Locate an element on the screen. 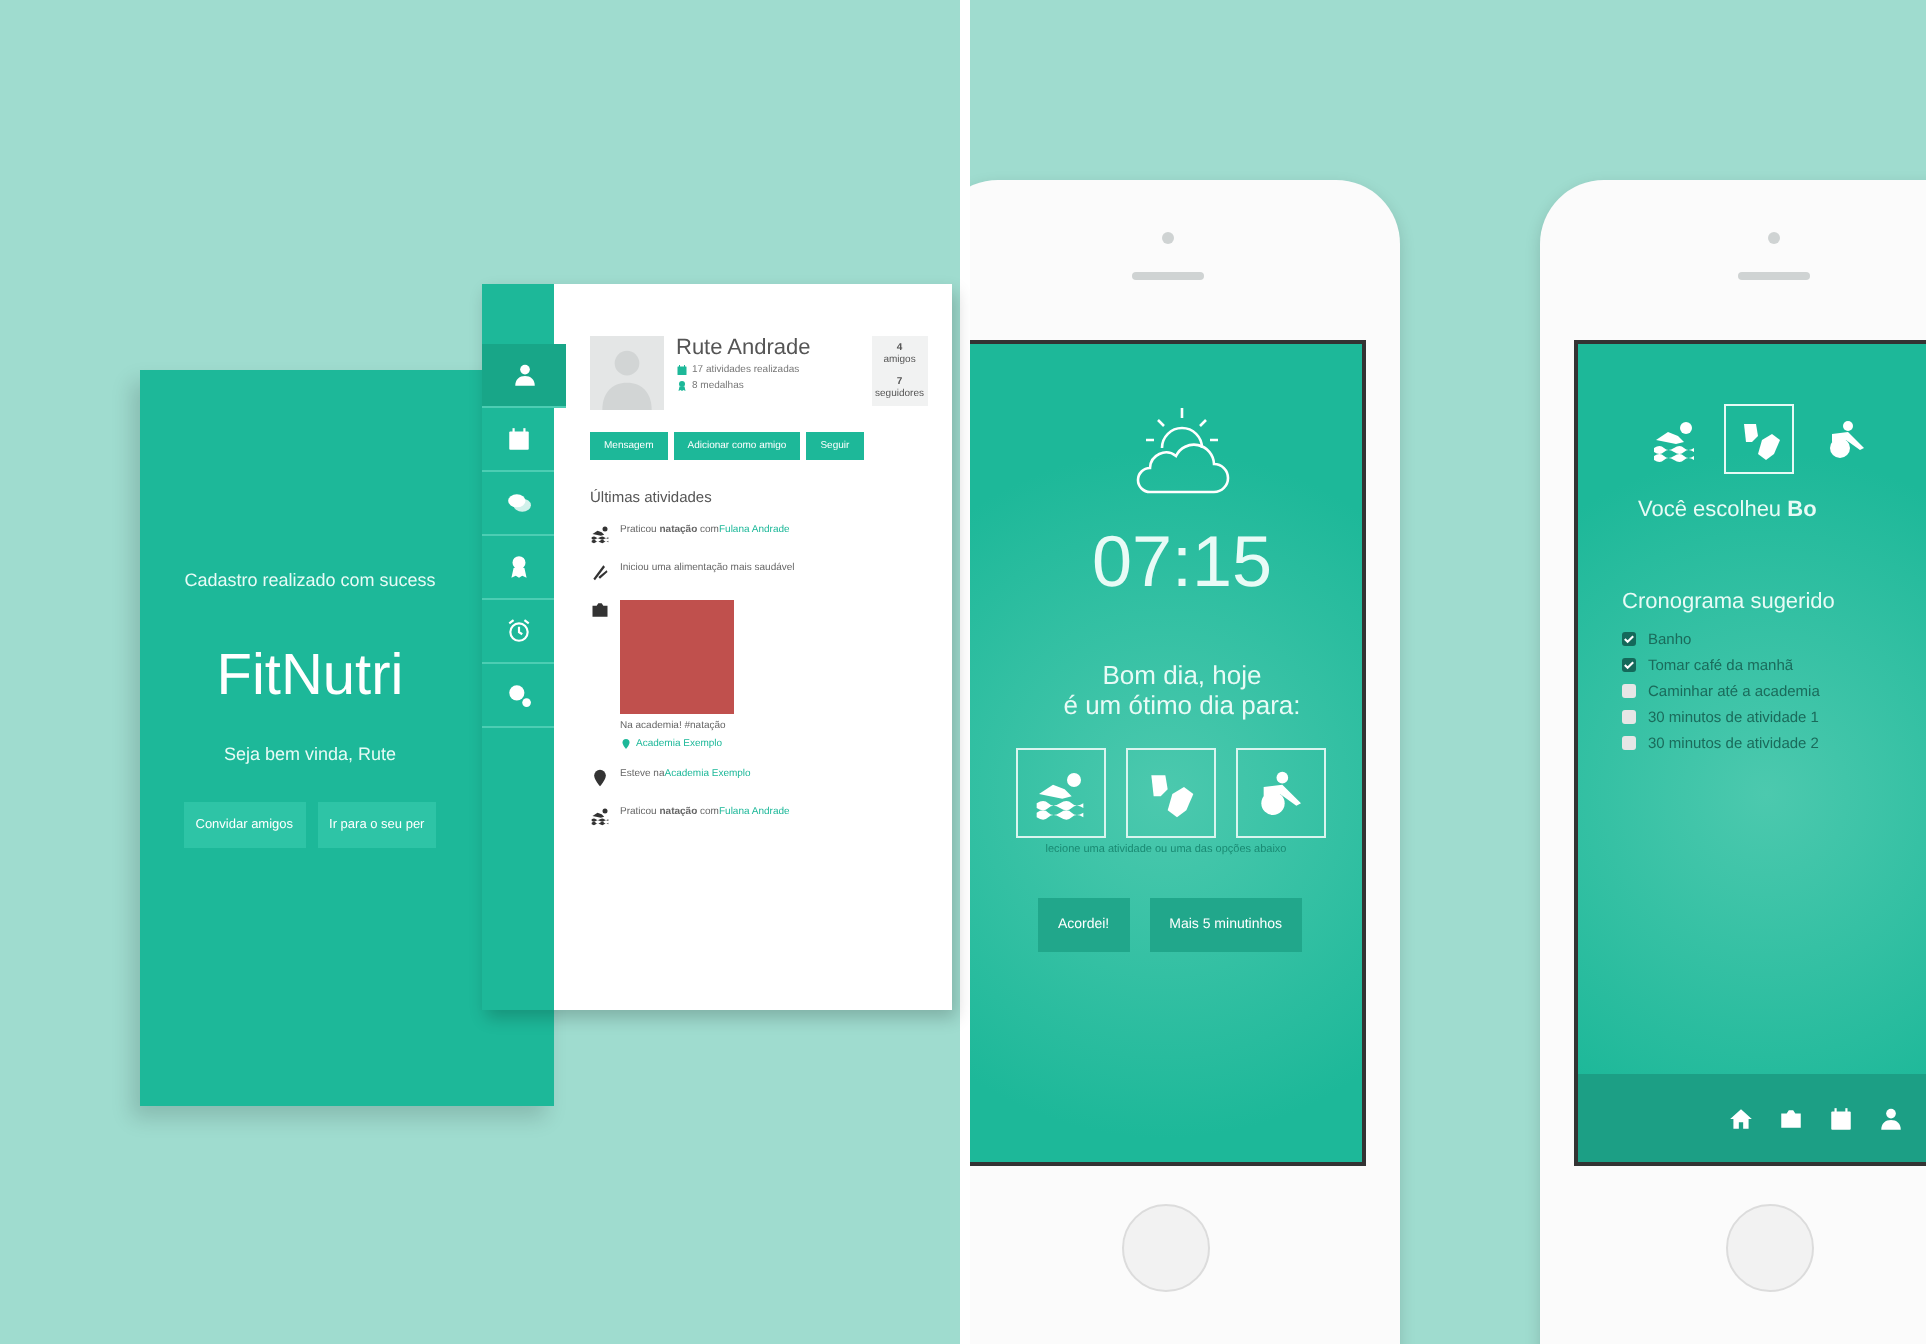 This screenshot has height=1344, width=1926. alarm-time: 07:15 is located at coordinates (1182, 562).